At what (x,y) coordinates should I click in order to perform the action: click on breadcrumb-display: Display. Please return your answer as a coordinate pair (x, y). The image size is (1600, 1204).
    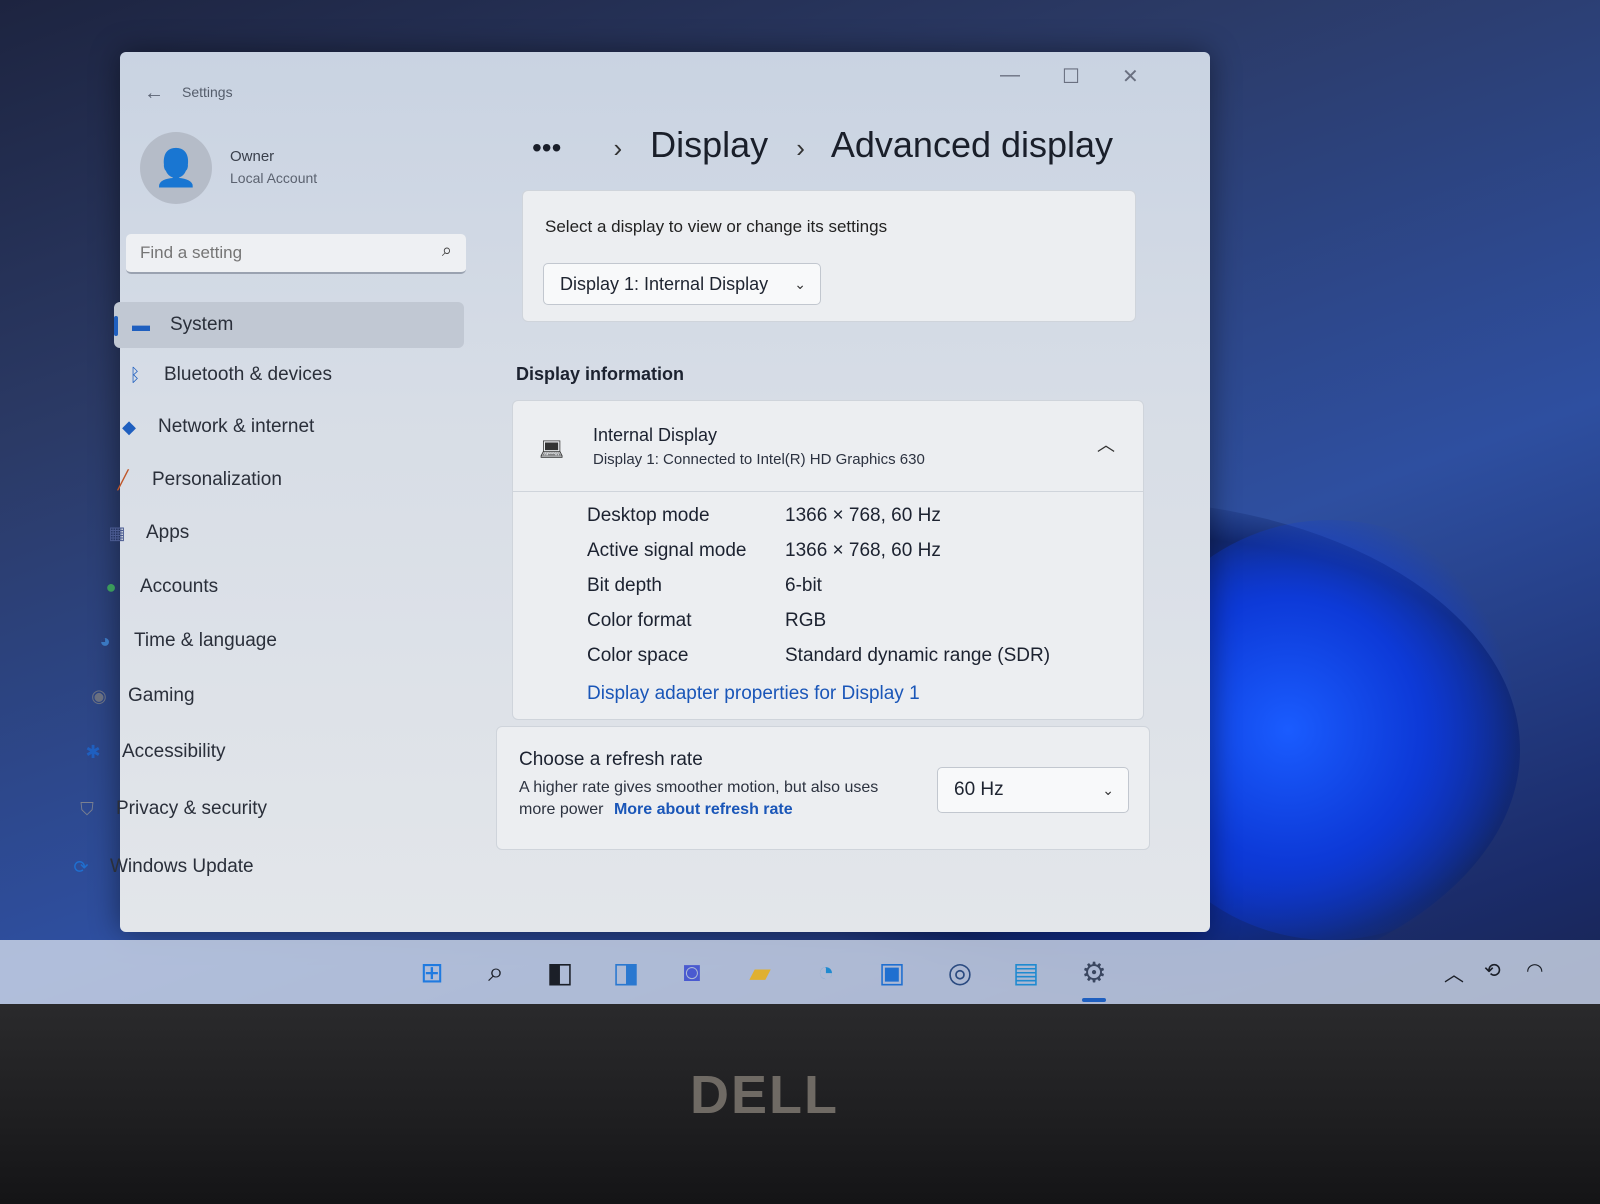
    Looking at the image, I should click on (709, 144).